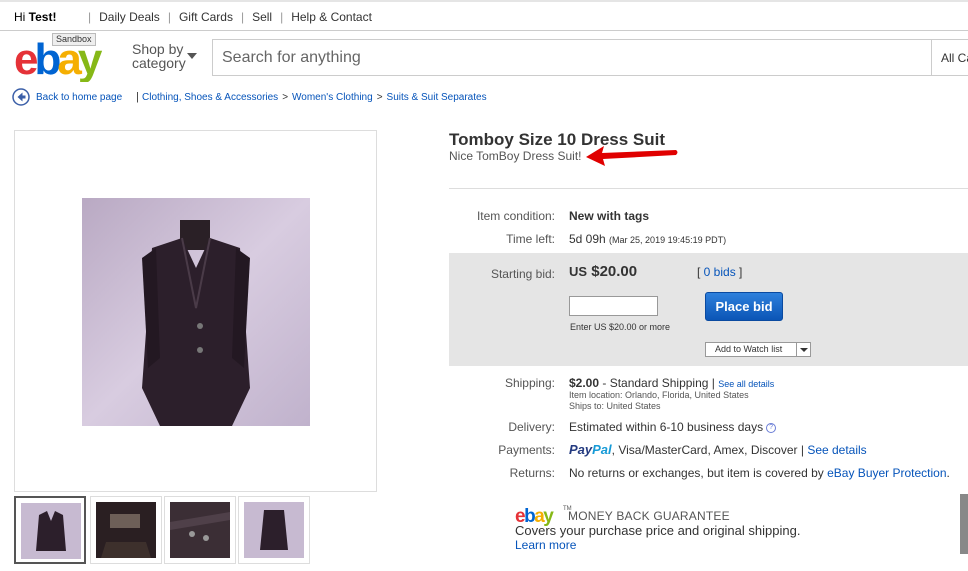 Image resolution: width=968 pixels, height=571 pixels. I want to click on breadcrumb-item-suits: Suits & Suit Separates, so click(437, 97).